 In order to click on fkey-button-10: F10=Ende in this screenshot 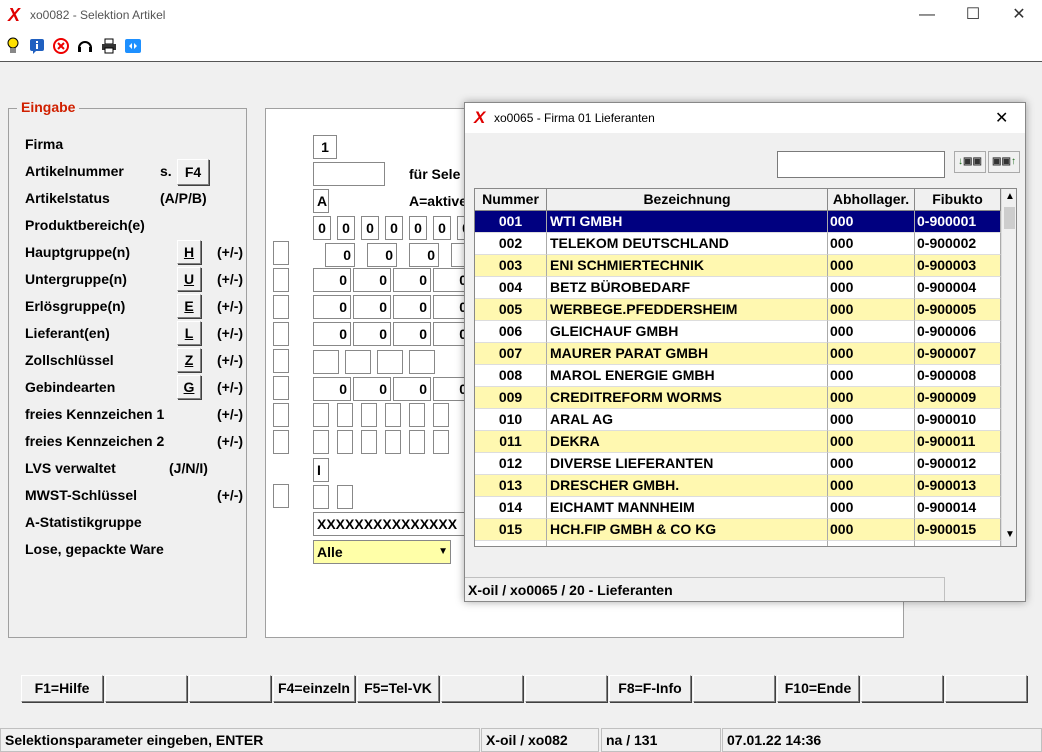, I will do `click(818, 688)`.